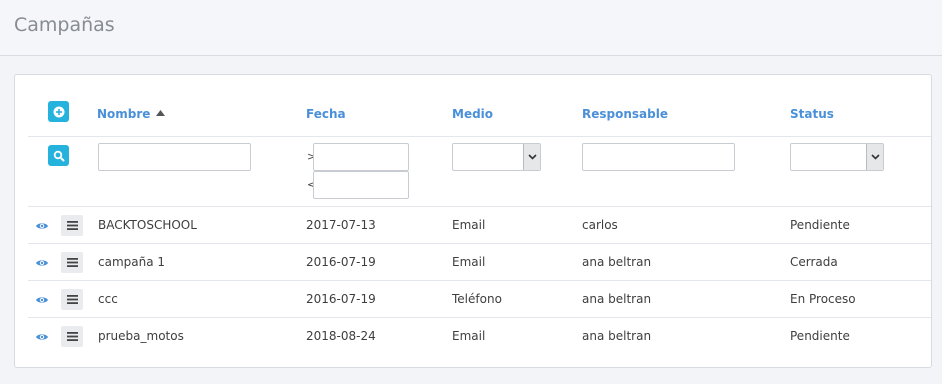 This screenshot has width=942, height=384. Describe the element at coordinates (471, 28) in the screenshot. I see `page-header: Campañas` at that location.